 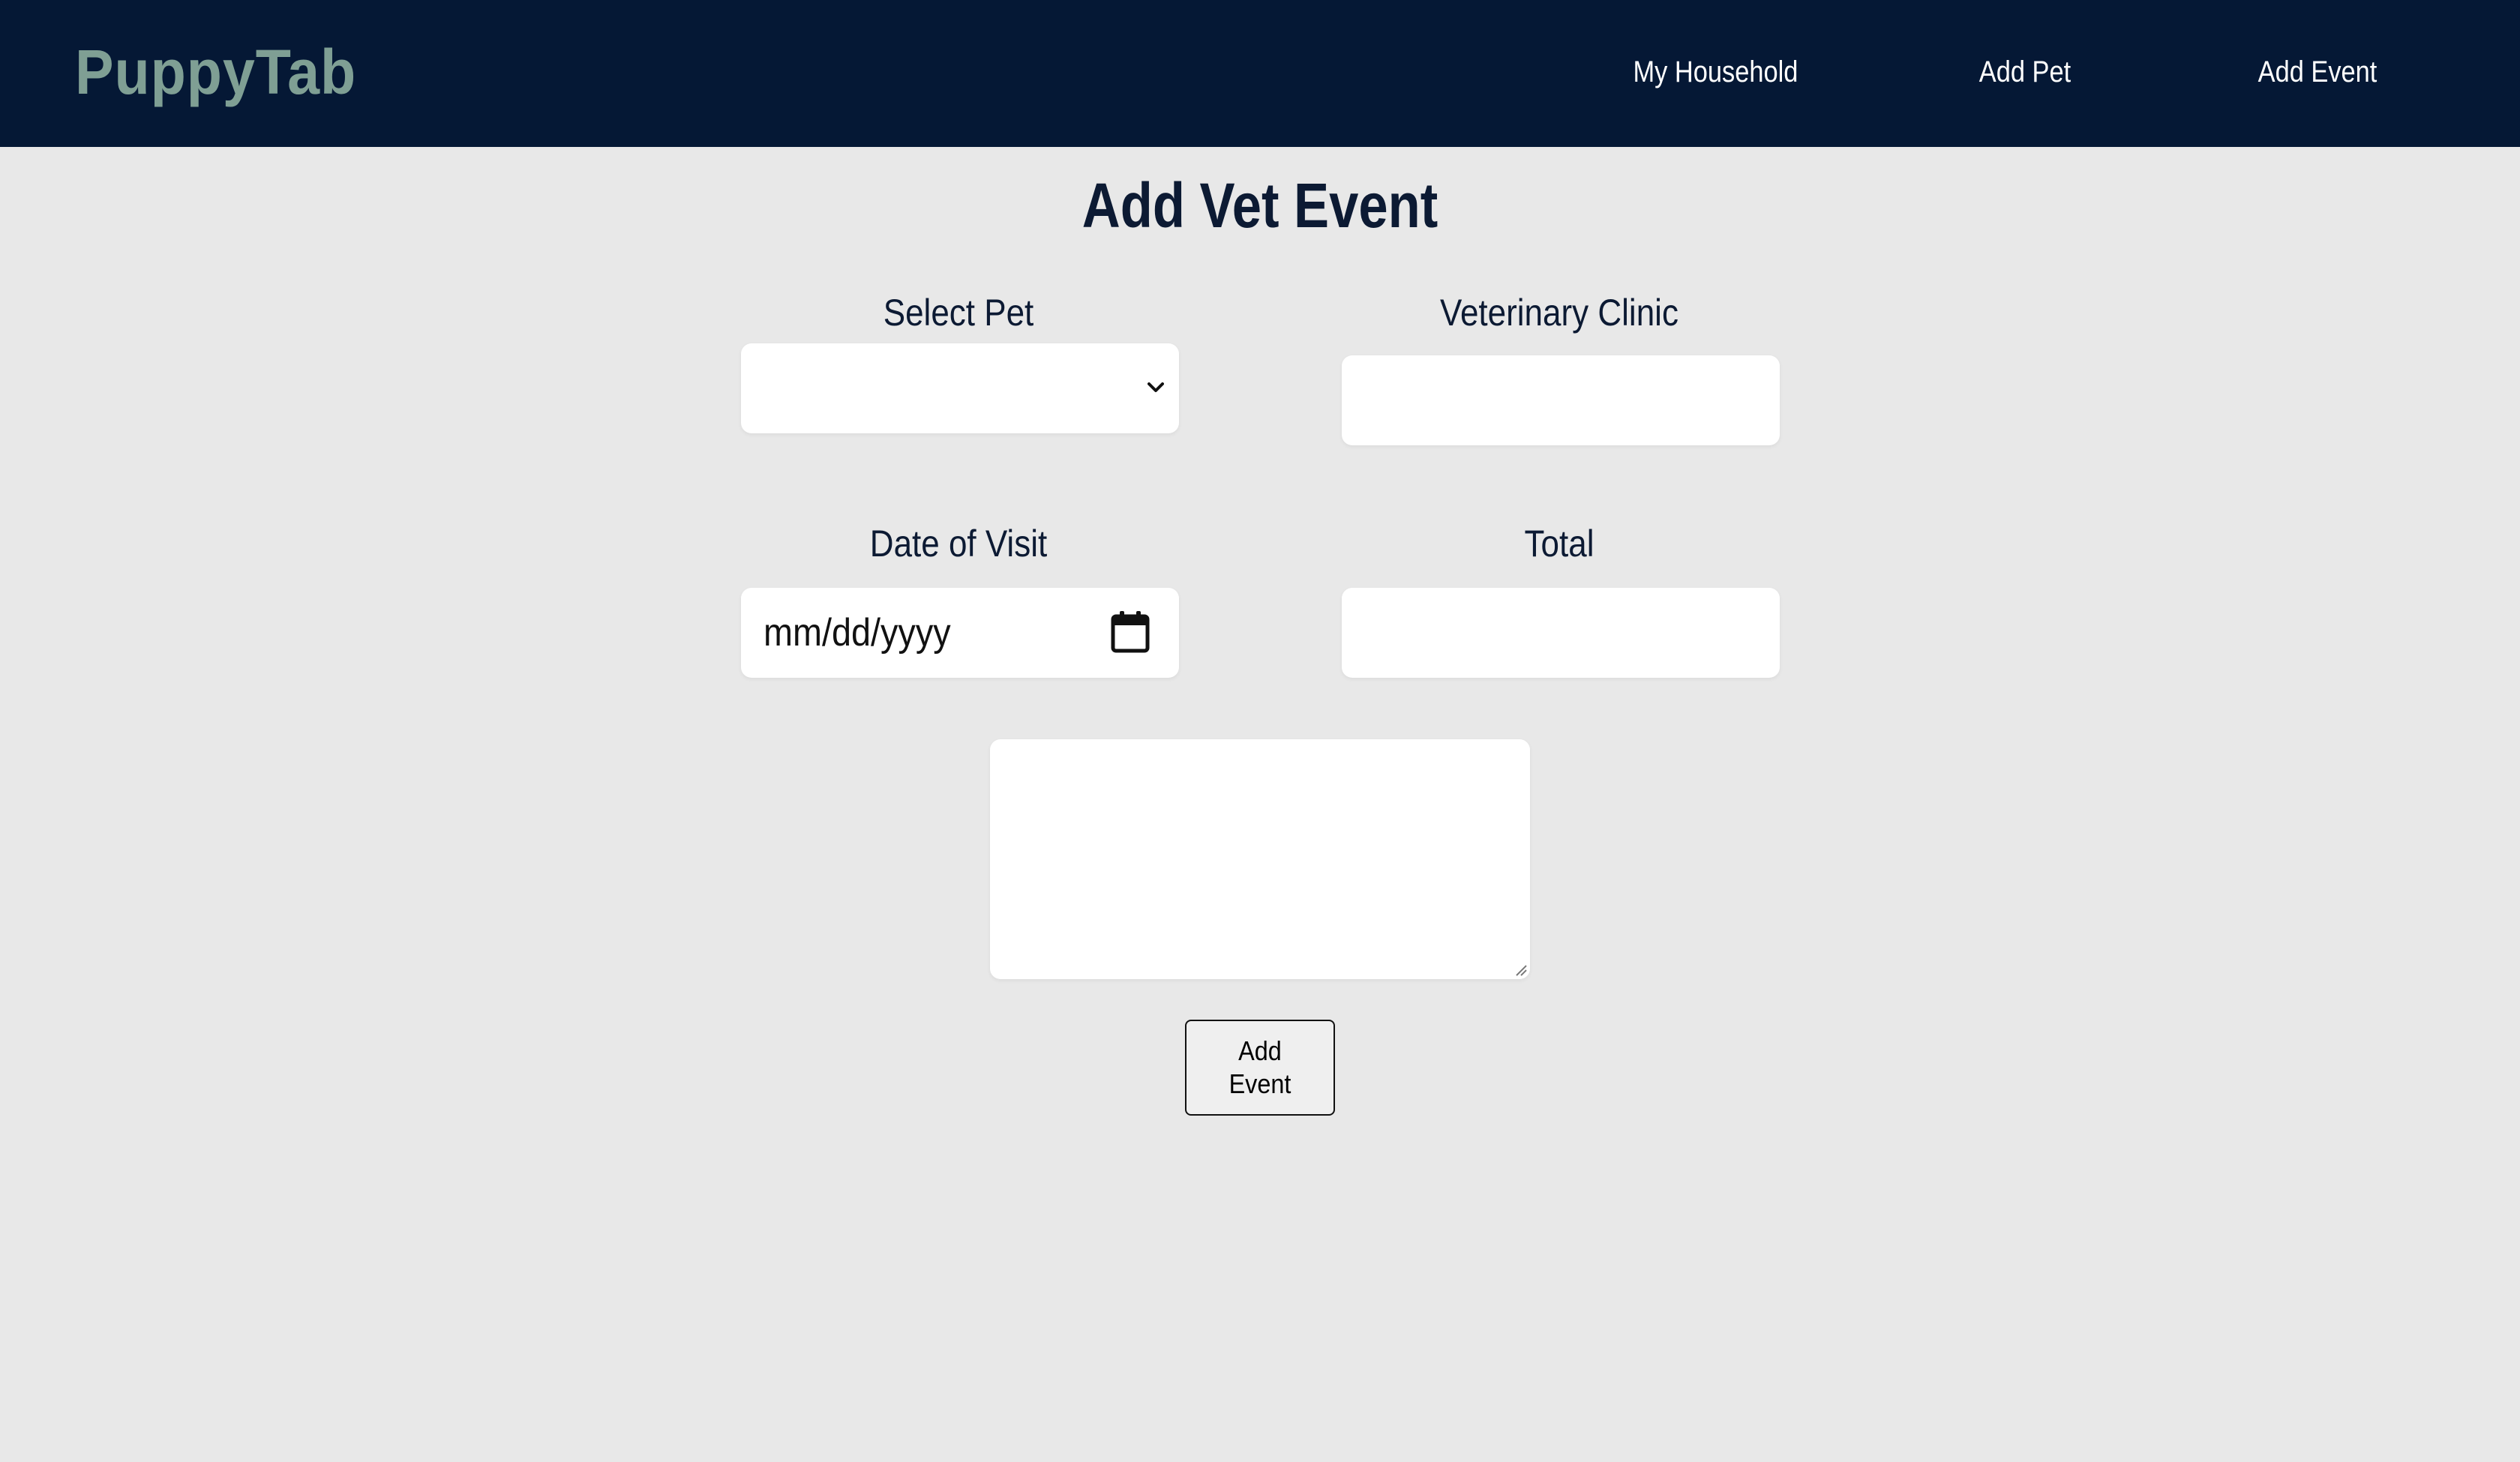 I want to click on nav-my-household: My Household, so click(x=1716, y=72).